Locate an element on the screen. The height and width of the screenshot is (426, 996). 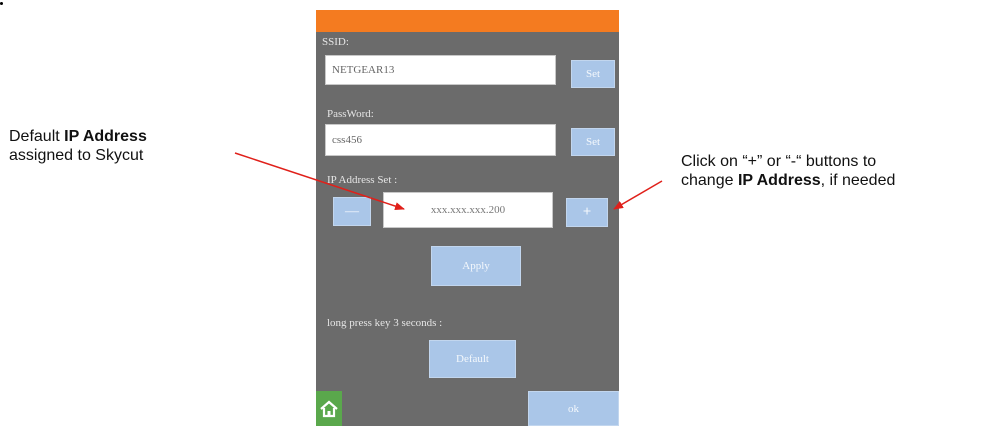
callout-arrows is located at coordinates (448, 181).